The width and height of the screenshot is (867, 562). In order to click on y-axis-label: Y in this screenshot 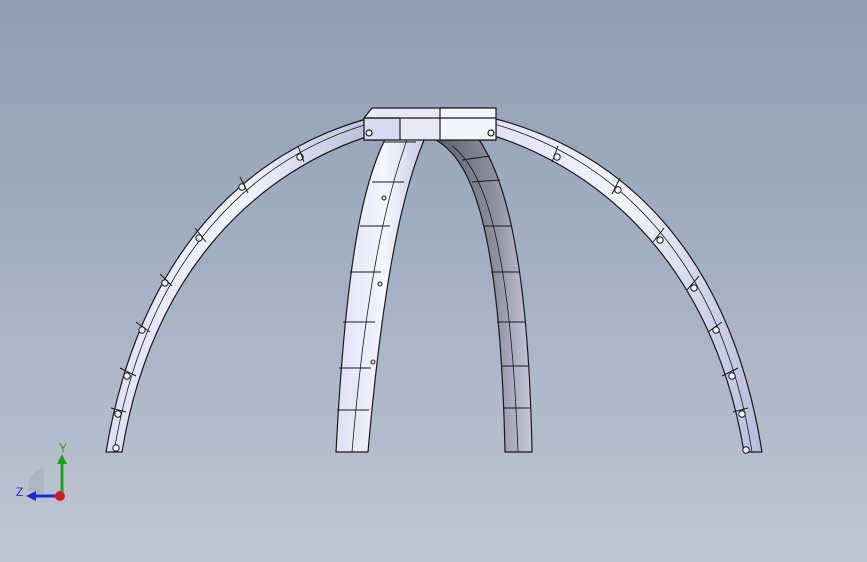, I will do `click(63, 448)`.